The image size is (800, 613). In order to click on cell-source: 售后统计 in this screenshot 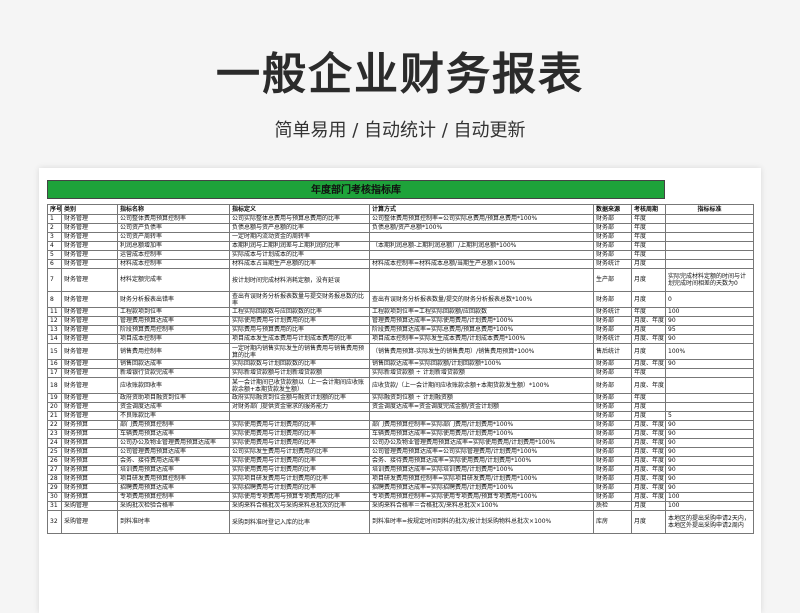, I will do `click(612, 351)`.